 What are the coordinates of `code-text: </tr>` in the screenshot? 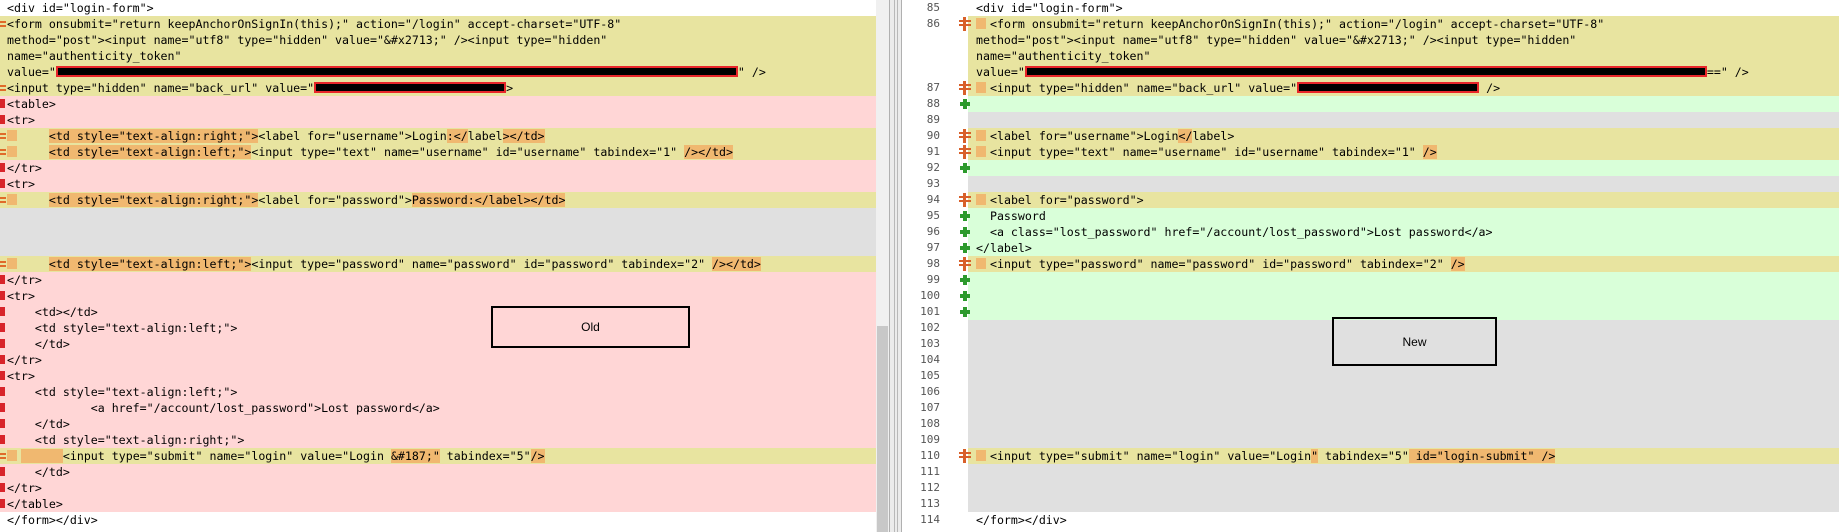 It's located at (24, 280).